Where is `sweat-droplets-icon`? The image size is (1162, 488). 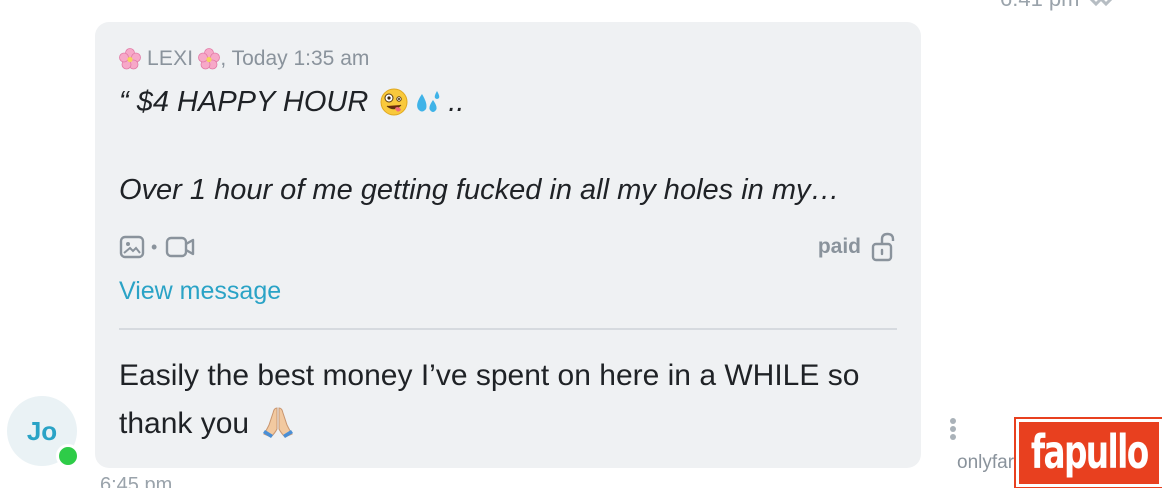
sweat-droplets-icon is located at coordinates (427, 102).